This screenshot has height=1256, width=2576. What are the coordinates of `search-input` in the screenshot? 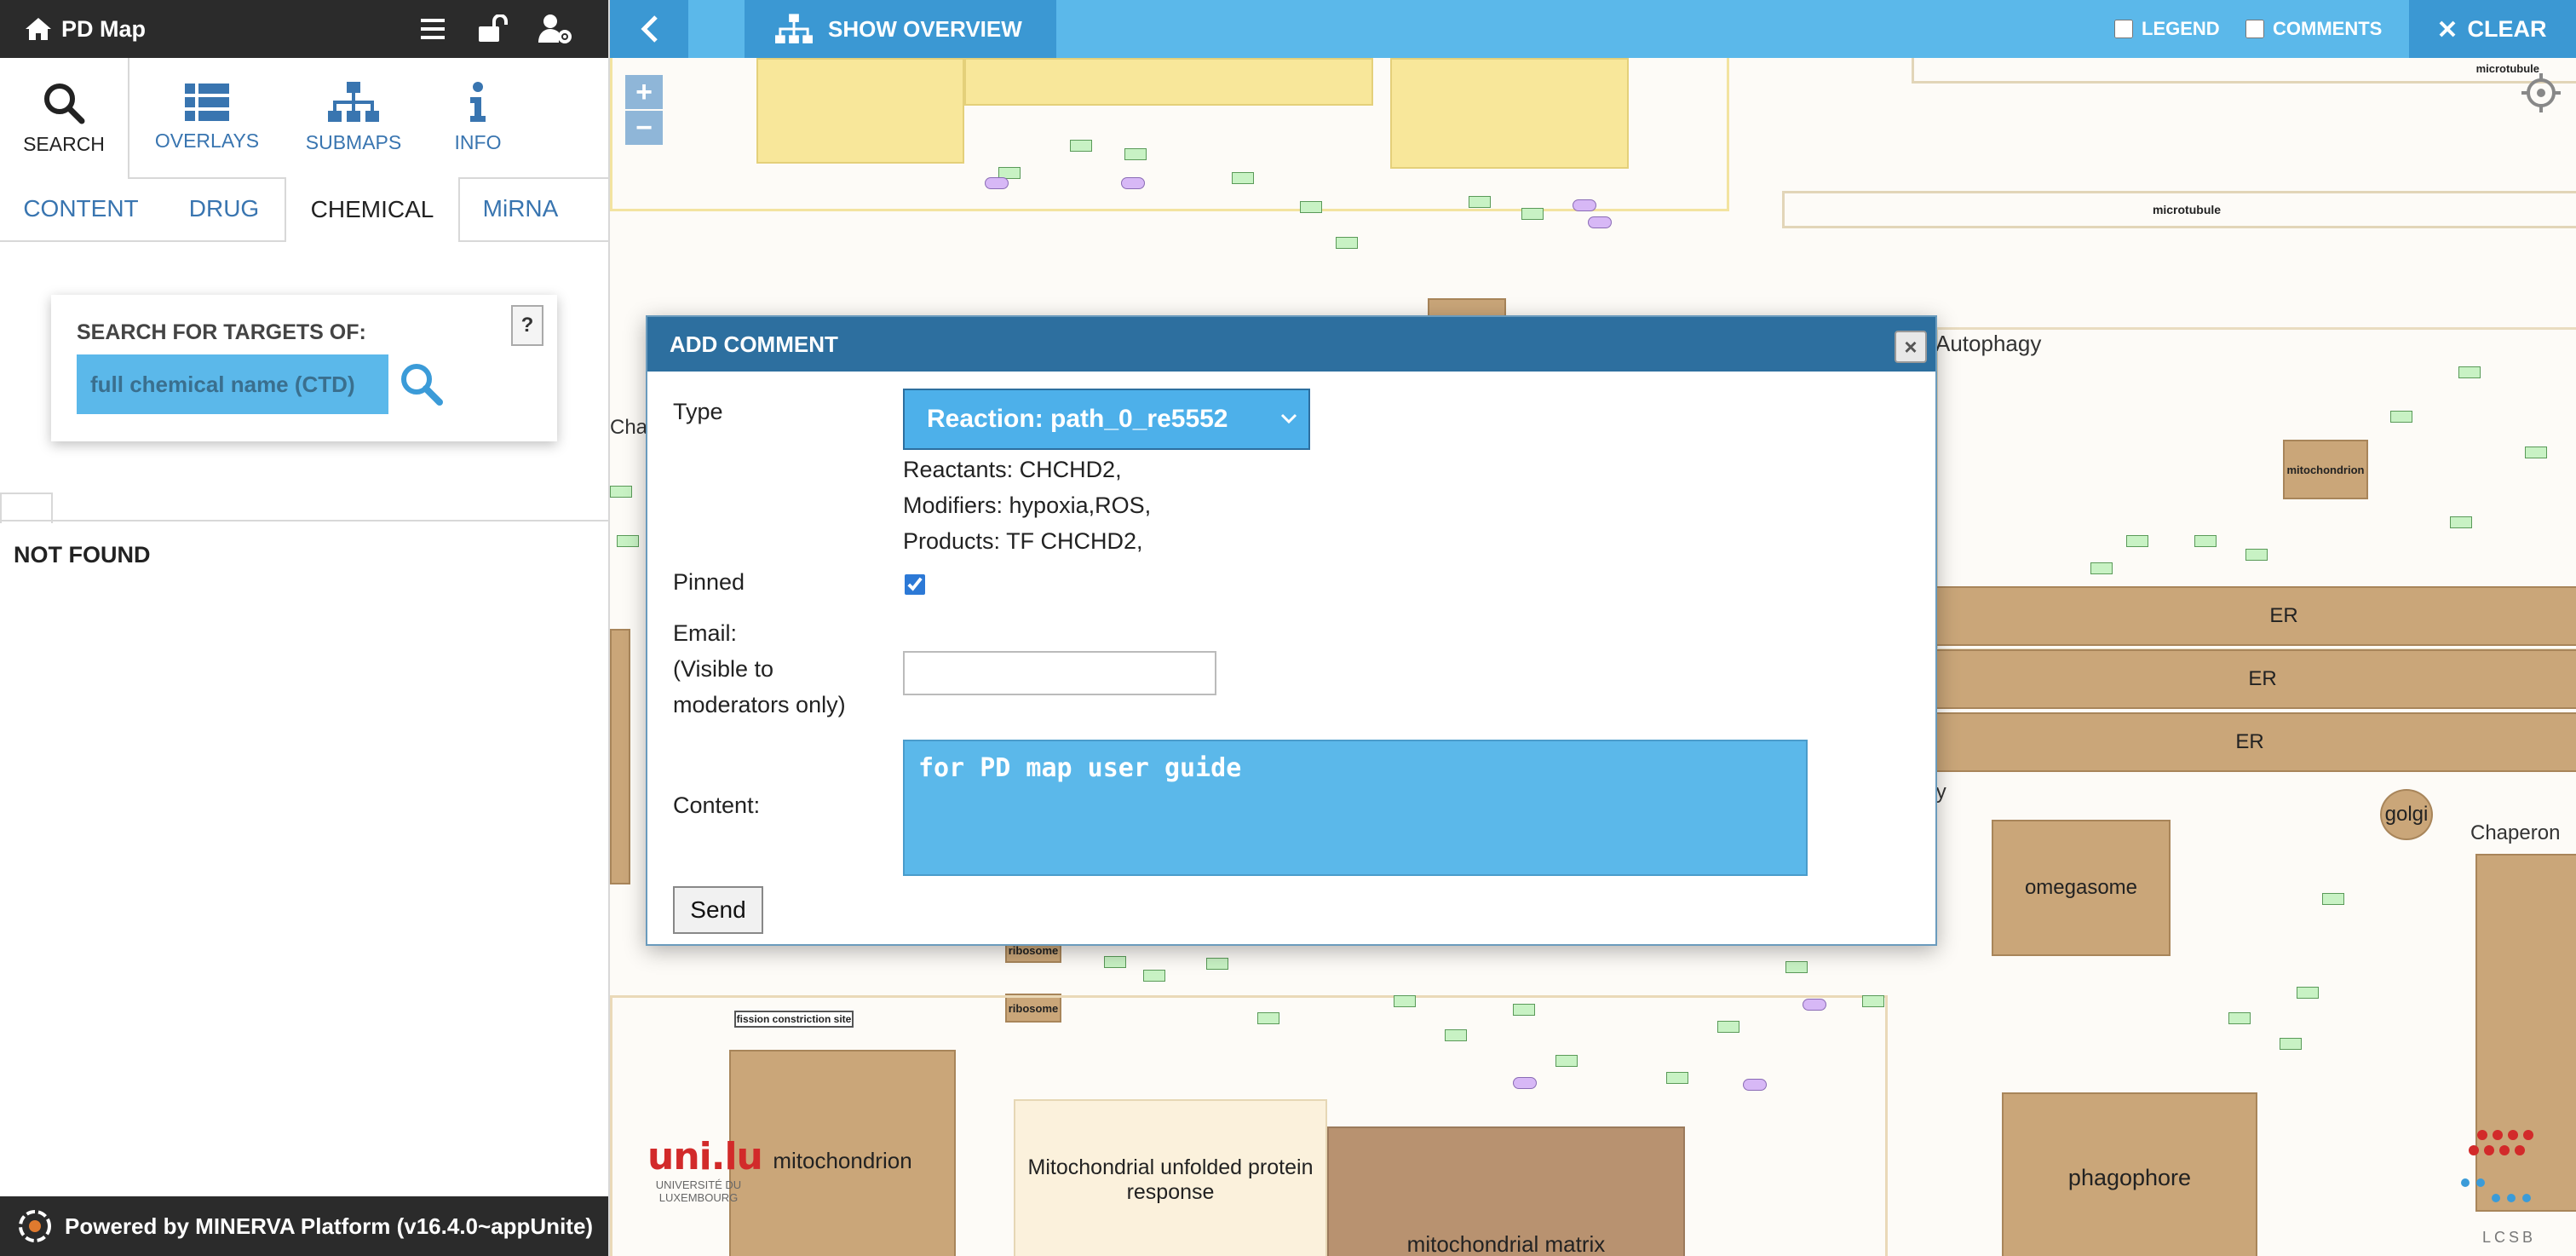 It's located at (233, 384).